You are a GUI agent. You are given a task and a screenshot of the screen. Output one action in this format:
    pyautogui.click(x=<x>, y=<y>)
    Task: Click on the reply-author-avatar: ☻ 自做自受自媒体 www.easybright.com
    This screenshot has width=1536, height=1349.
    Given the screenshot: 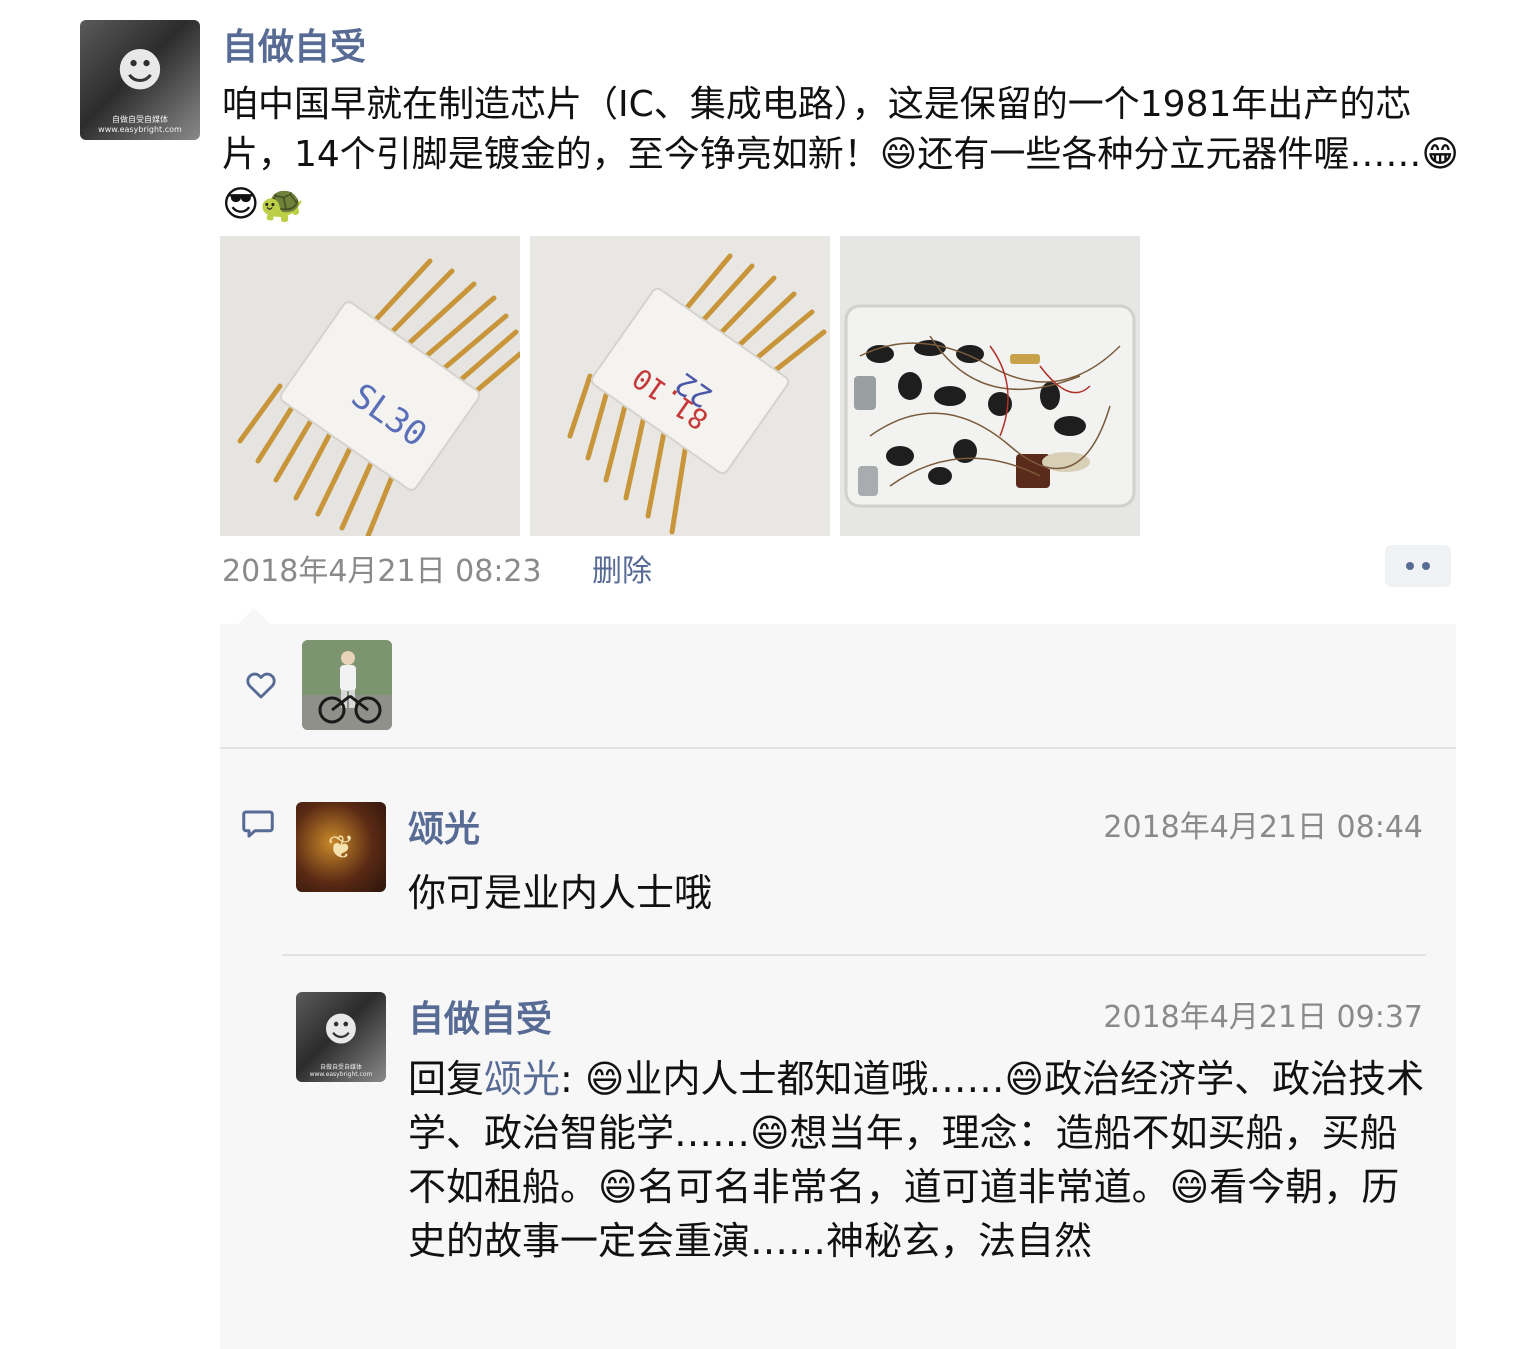 What is the action you would take?
    pyautogui.click(x=341, y=1037)
    